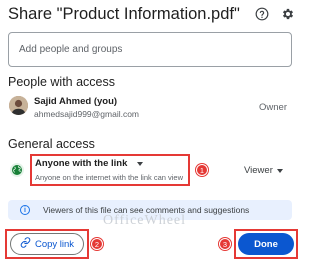 This screenshot has width=320, height=262. I want to click on general-access-dropdown: Anyone with the link, so click(89, 163).